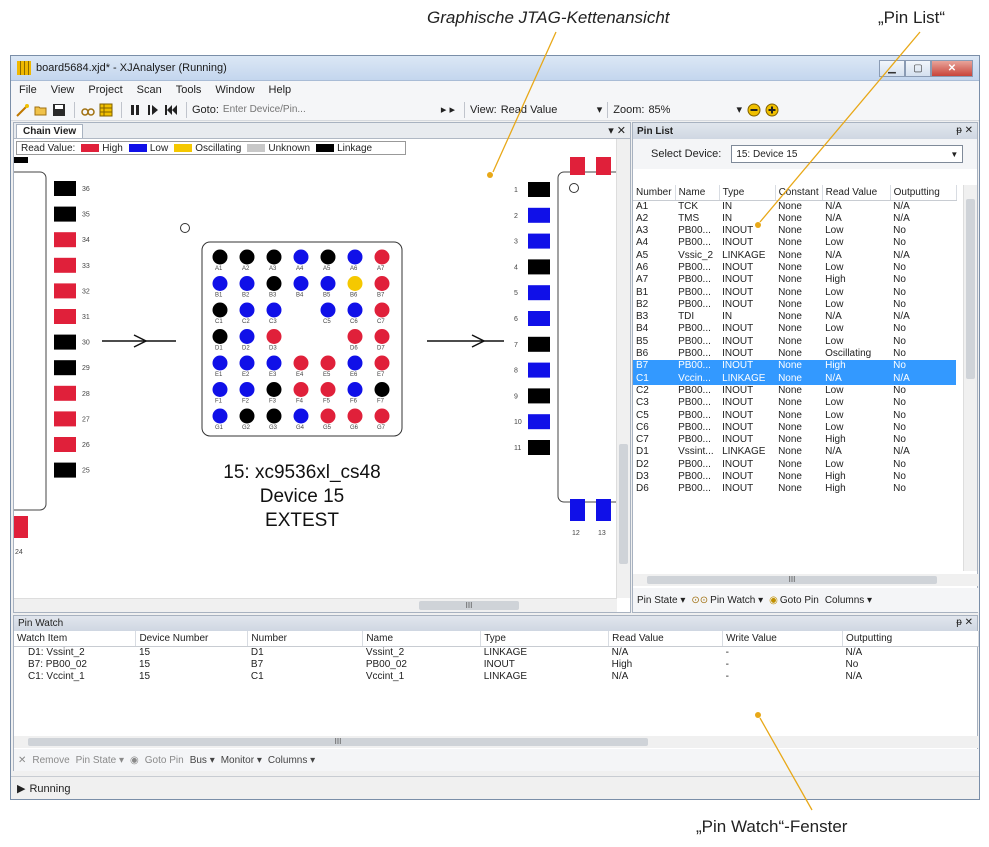 The width and height of the screenshot is (989, 847). I want to click on remove-button: Remove, so click(50, 760).